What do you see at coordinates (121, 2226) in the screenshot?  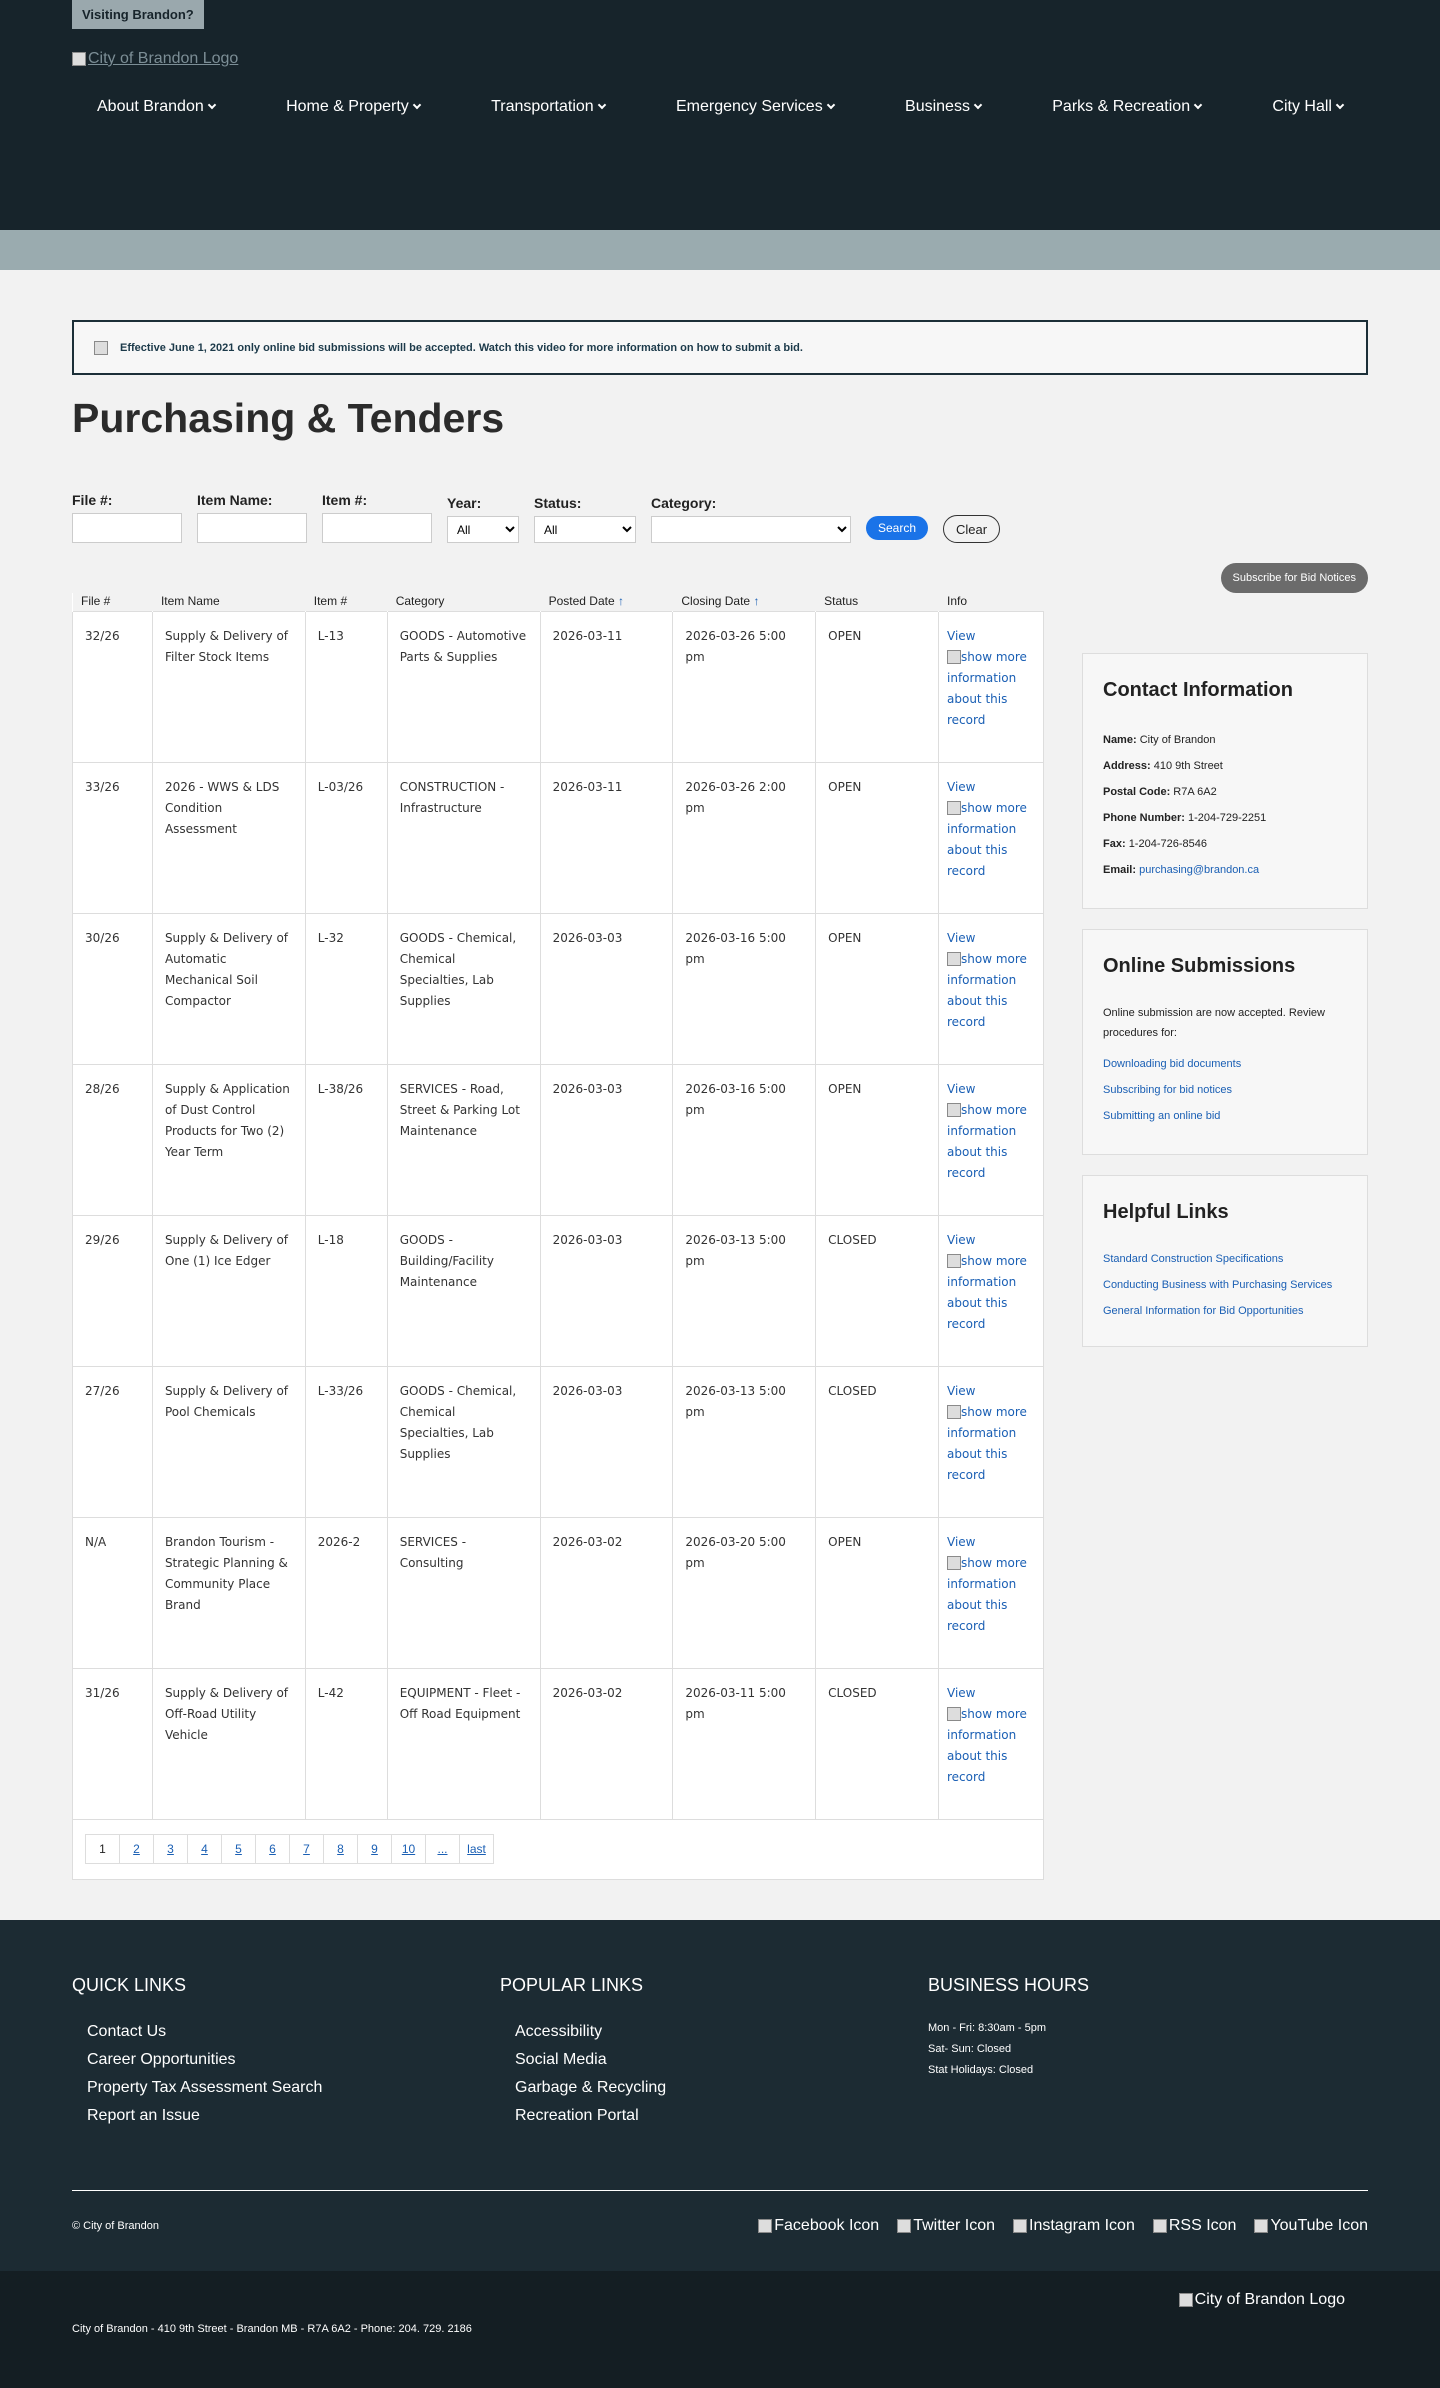 I see `copyright-link: City of Brandon` at bounding box center [121, 2226].